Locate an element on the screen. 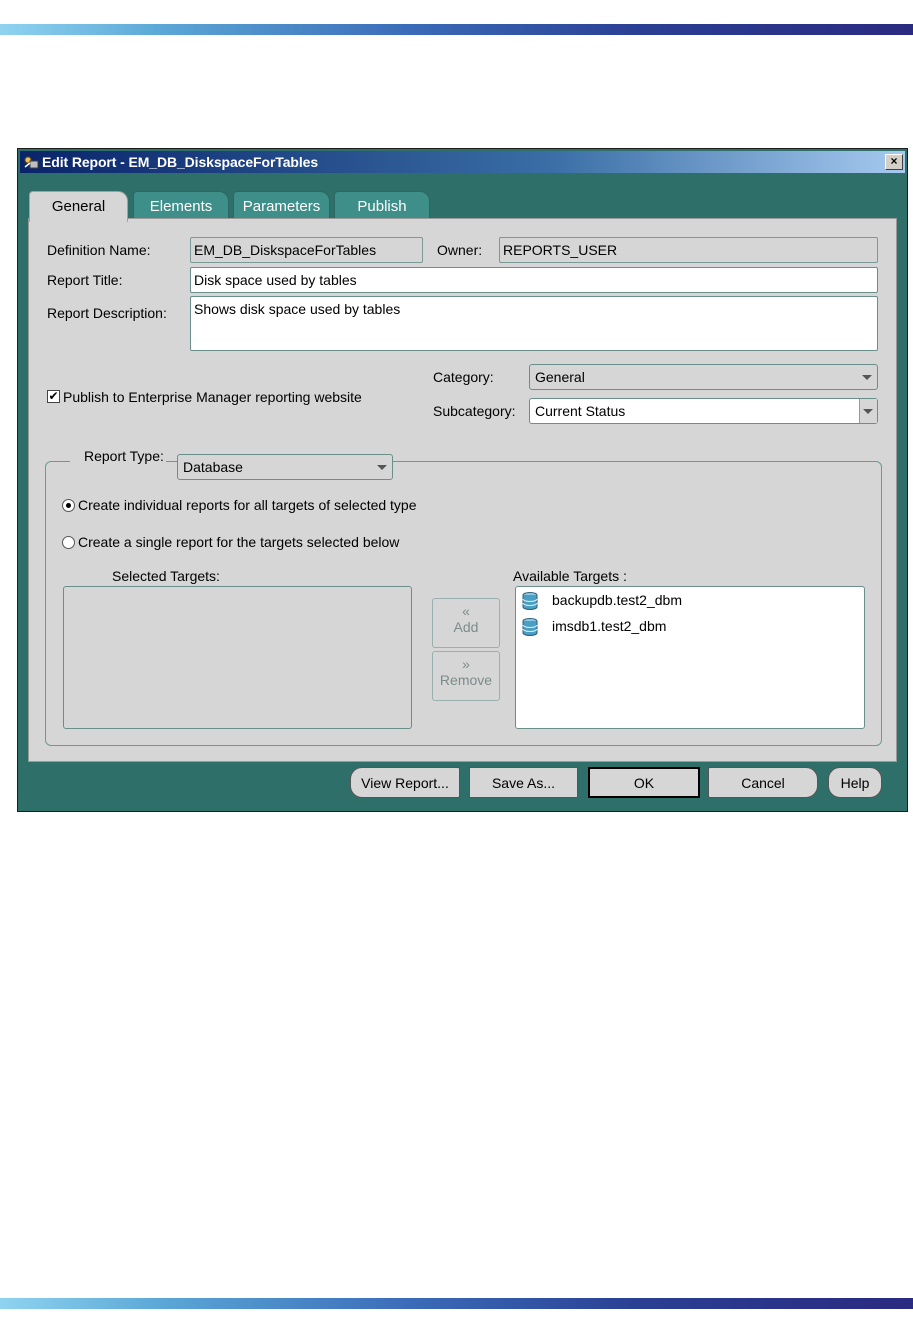 This screenshot has width=913, height=1332. chevron-right-icon: » is located at coordinates (466, 664).